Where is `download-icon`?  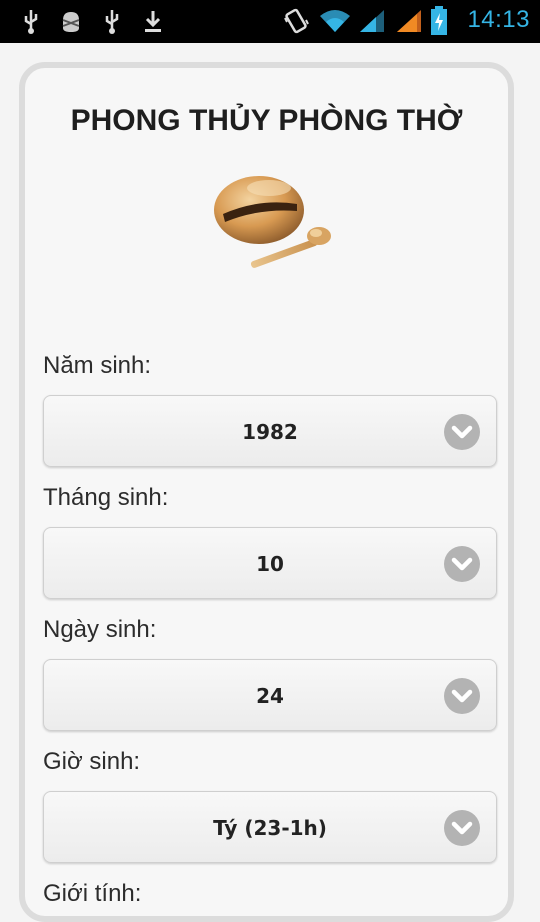
download-icon is located at coordinates (153, 21).